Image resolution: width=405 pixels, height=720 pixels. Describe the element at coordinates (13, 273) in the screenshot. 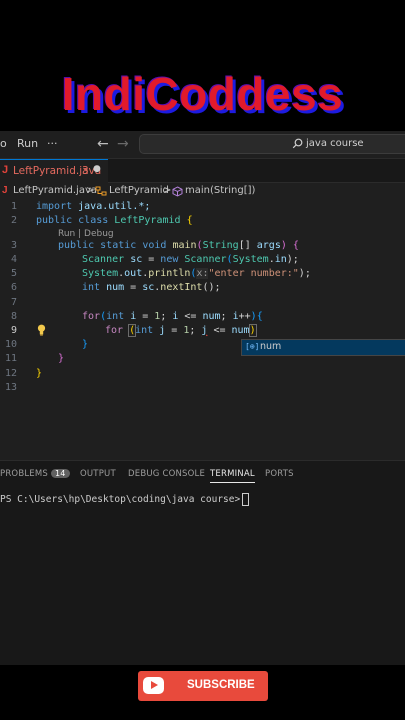

I see `line-number: 5` at that location.